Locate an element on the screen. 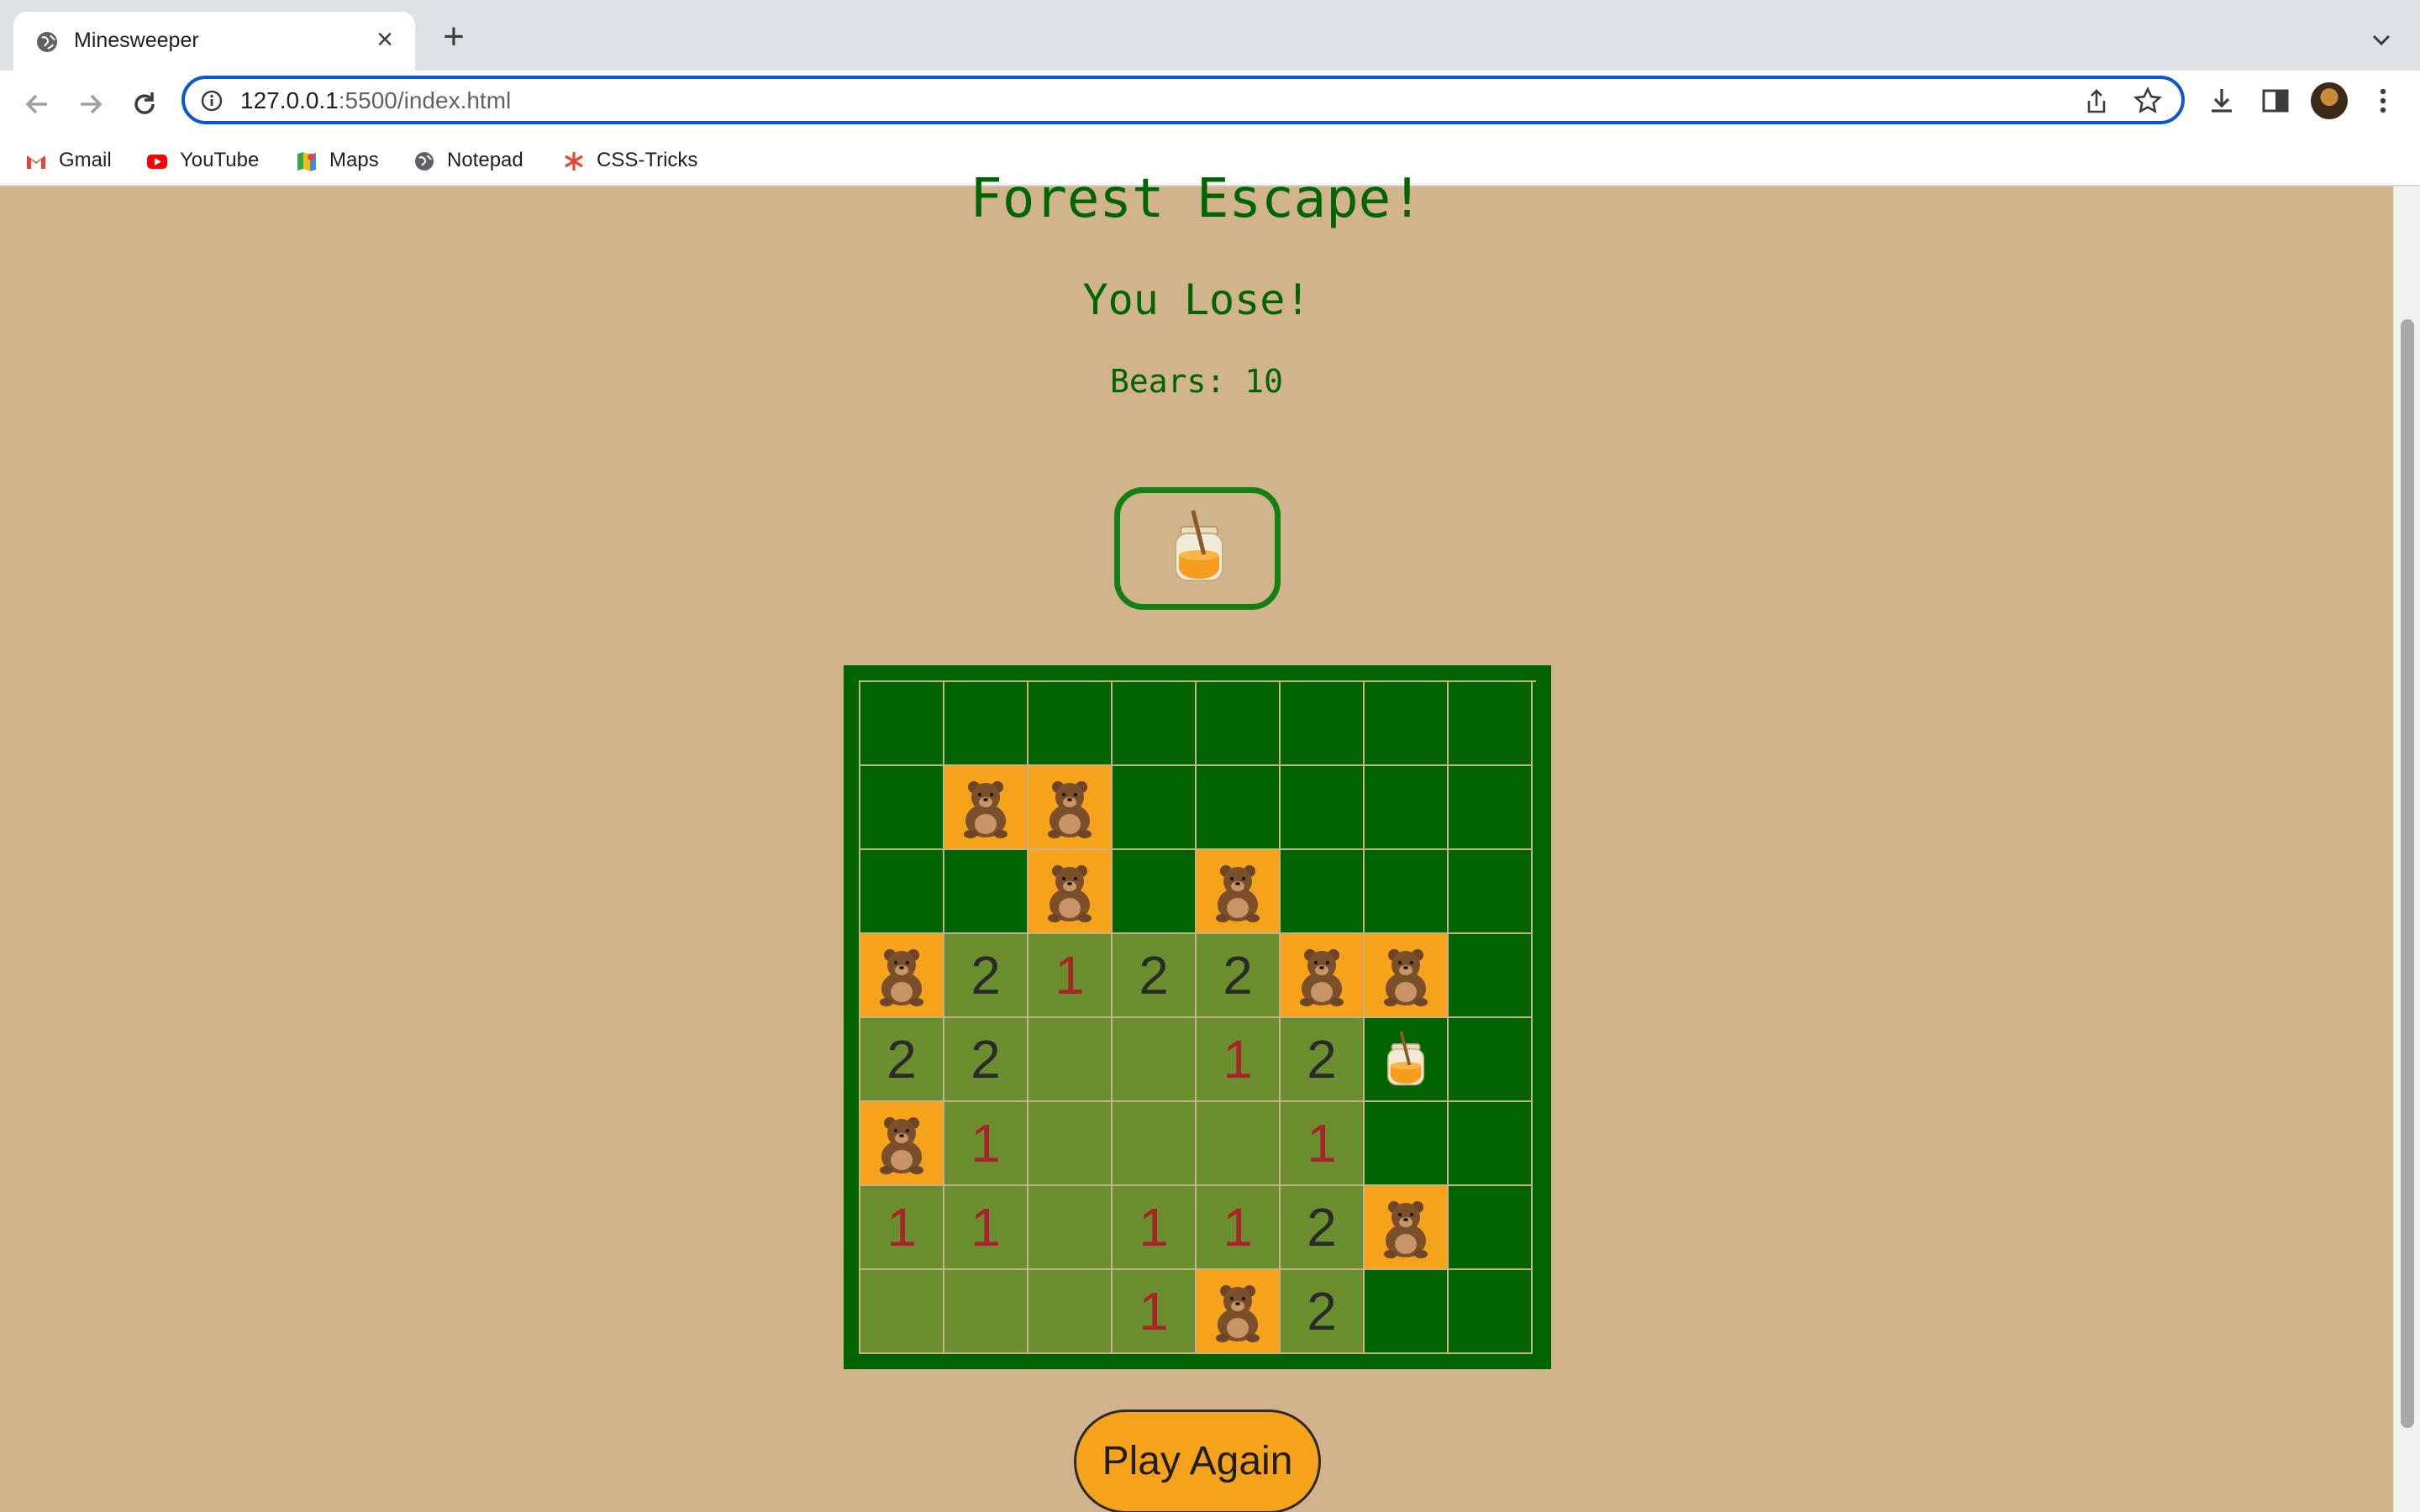  address-bar: 127.0.0.1:5500/index.html is located at coordinates (1183, 100).